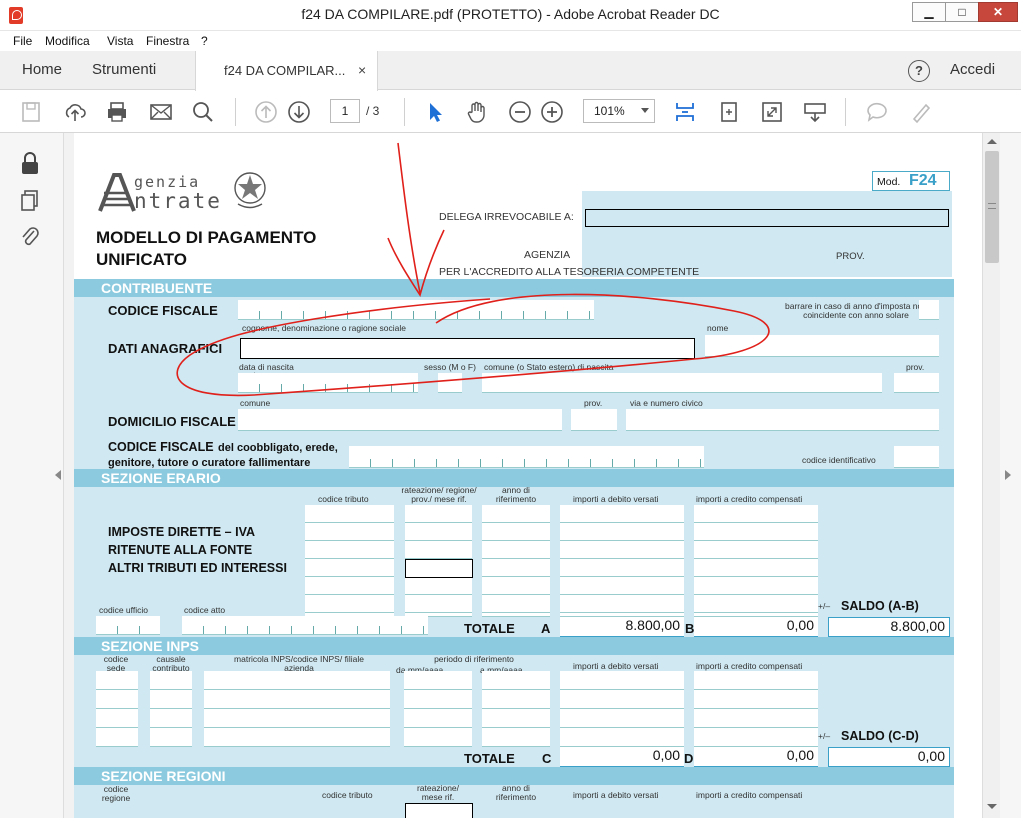  I want to click on logo-text-bottom: ntrate, so click(178, 201).